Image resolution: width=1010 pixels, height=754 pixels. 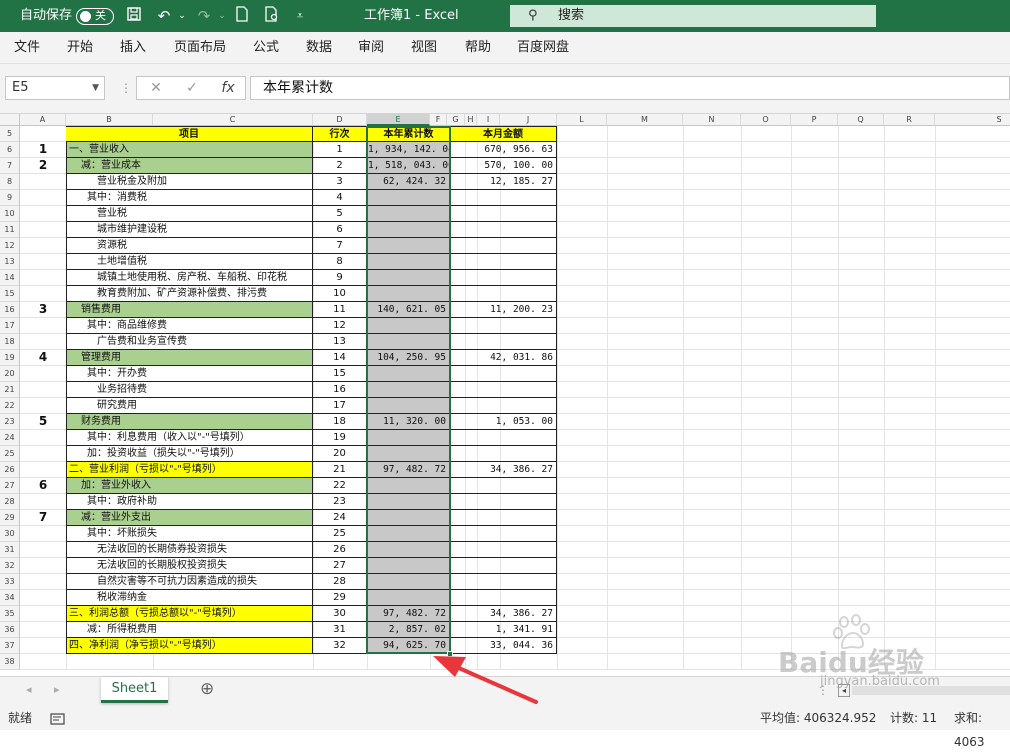 What do you see at coordinates (340, 358) in the screenshot?
I see `line-no-cell: 14` at bounding box center [340, 358].